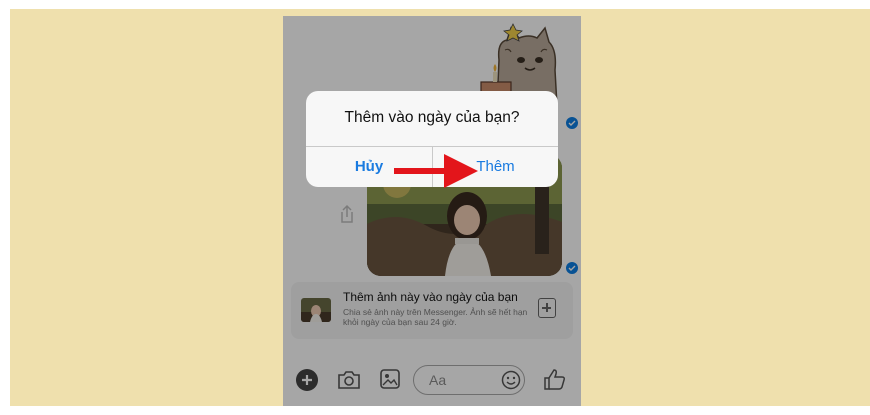  What do you see at coordinates (432, 117) in the screenshot?
I see `dialog-title: Thêm vào ngày của bạn?` at bounding box center [432, 117].